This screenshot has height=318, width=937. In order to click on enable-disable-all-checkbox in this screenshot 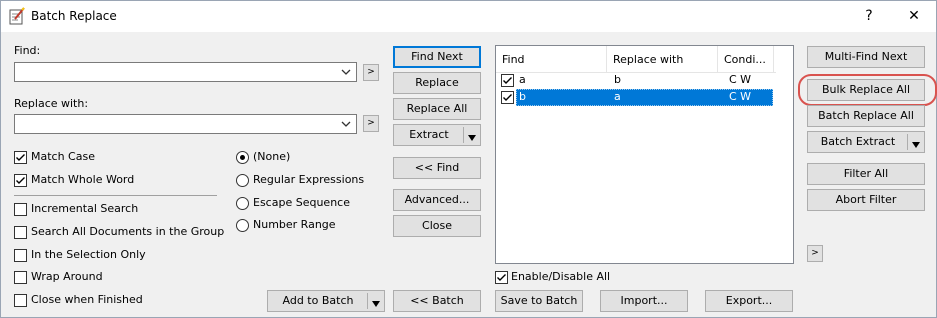, I will do `click(501, 277)`.